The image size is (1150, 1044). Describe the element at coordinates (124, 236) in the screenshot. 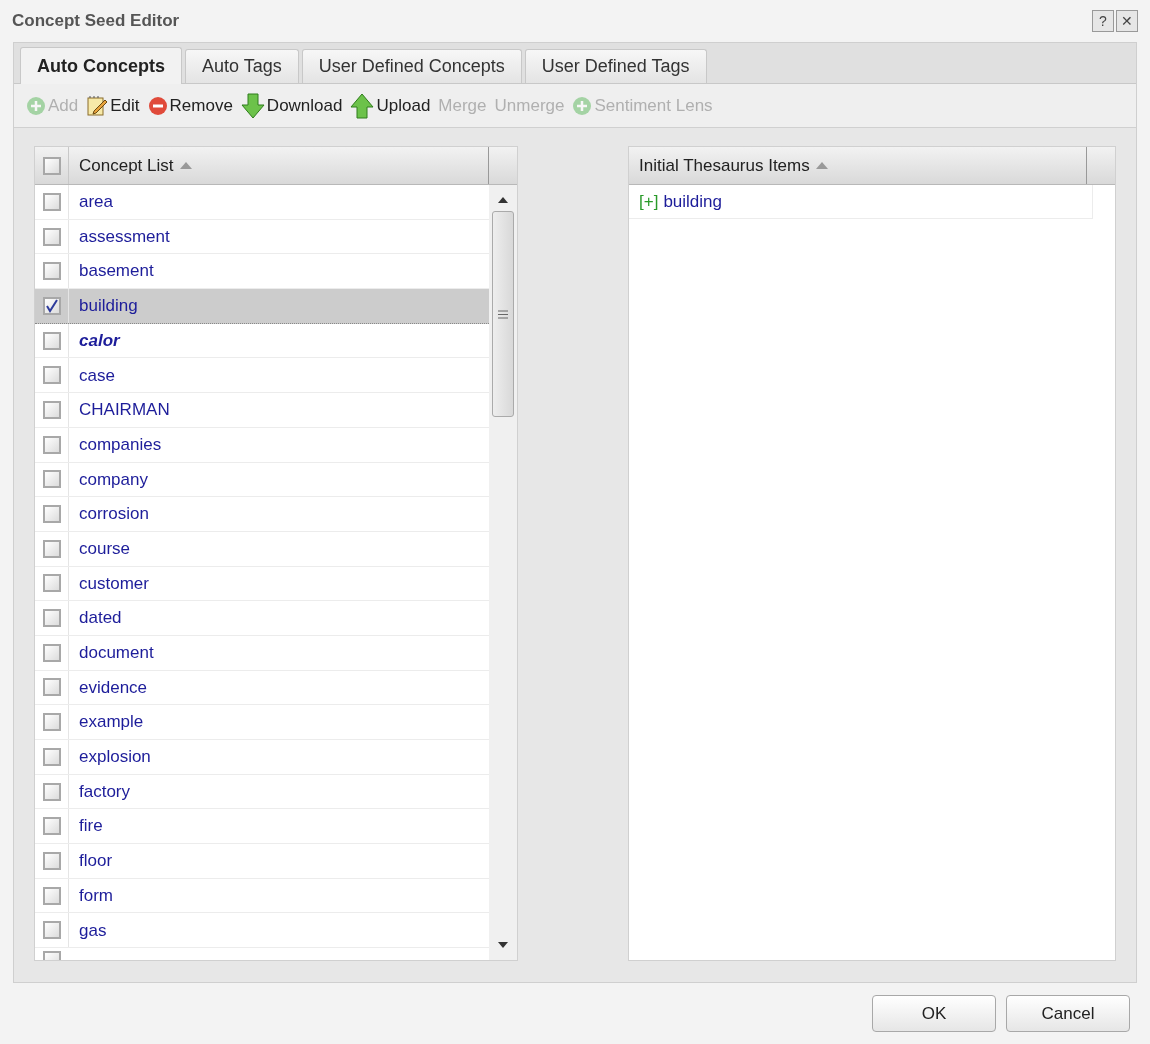

I see `concept-label: assessment` at that location.